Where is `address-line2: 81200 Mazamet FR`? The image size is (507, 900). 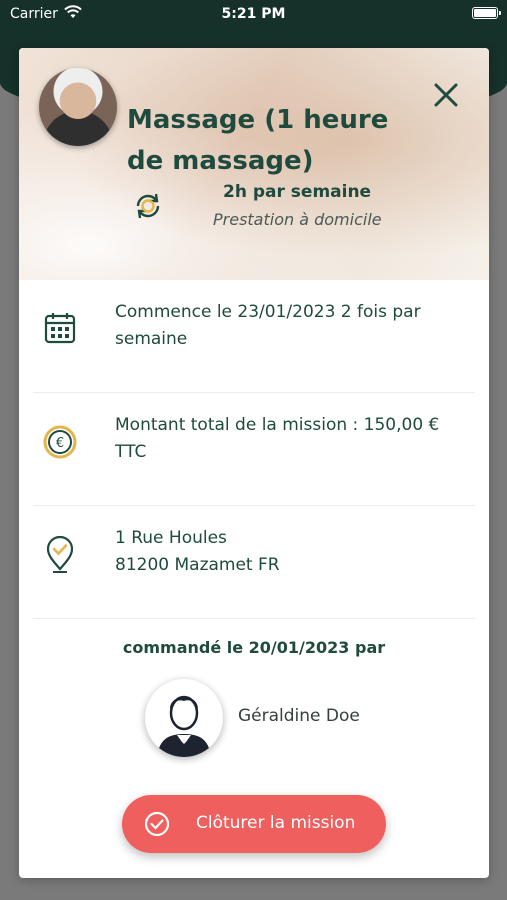 address-line2: 81200 Mazamet FR is located at coordinates (197, 565).